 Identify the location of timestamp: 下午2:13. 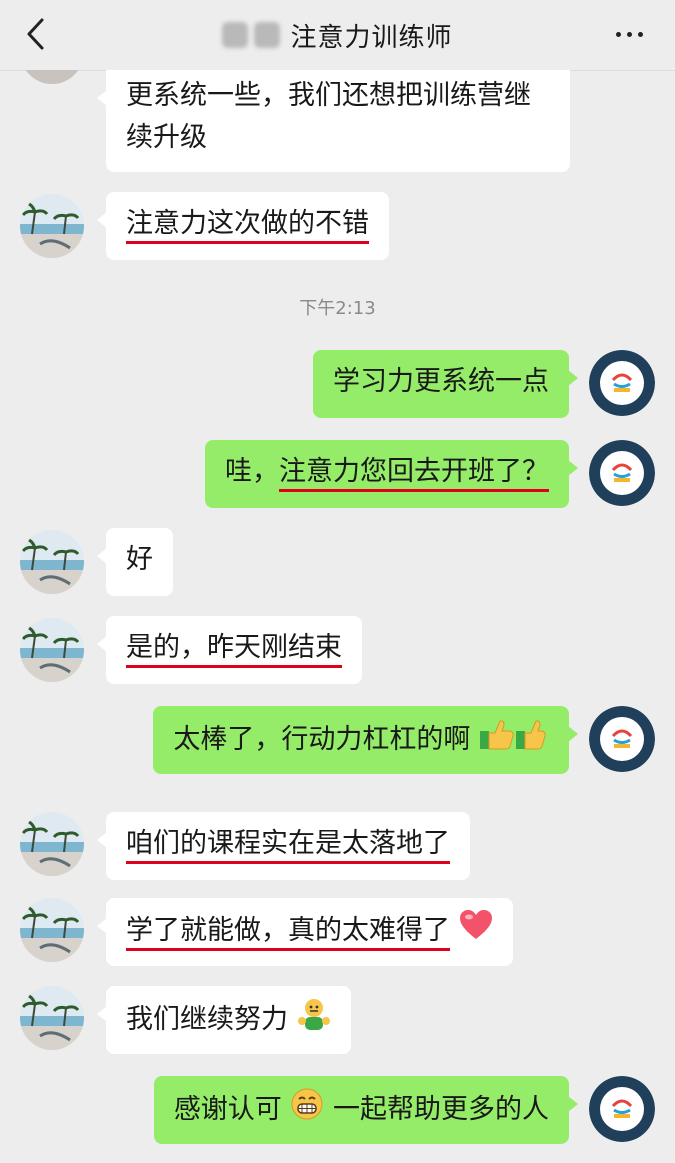
(337, 308).